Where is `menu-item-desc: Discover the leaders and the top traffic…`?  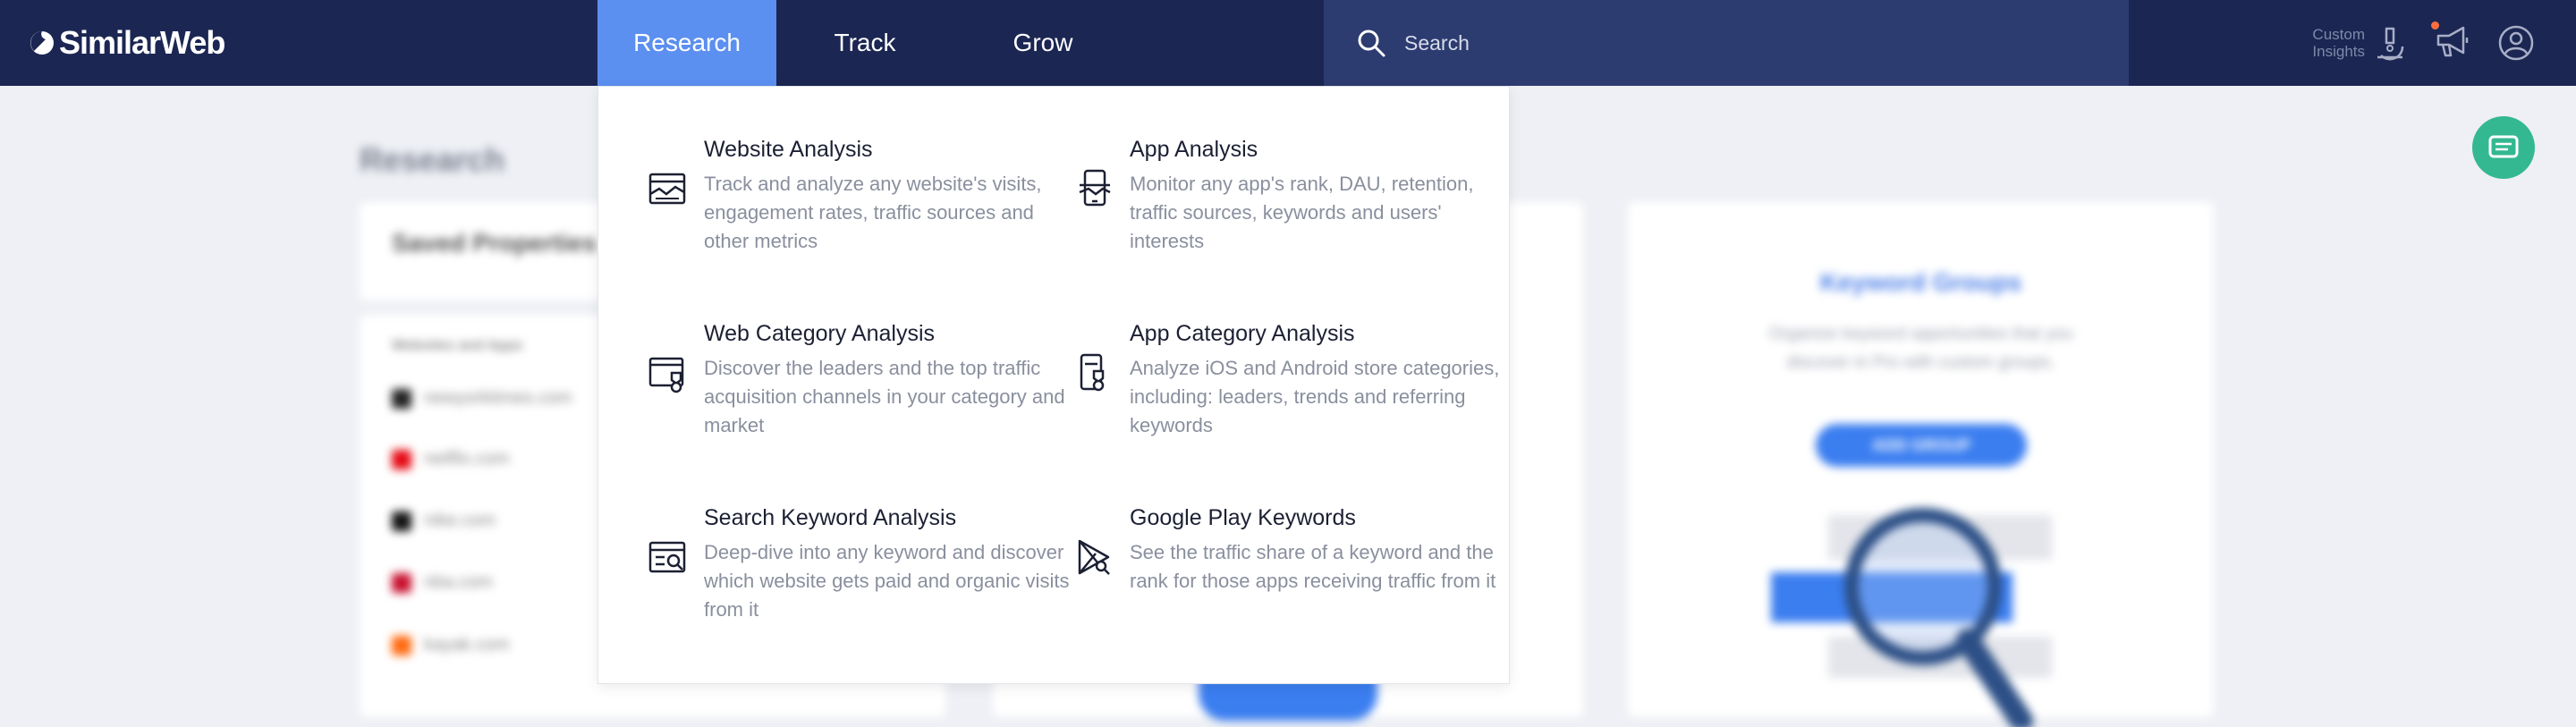
menu-item-desc: Discover the leaders and the top traffic… is located at coordinates (884, 396).